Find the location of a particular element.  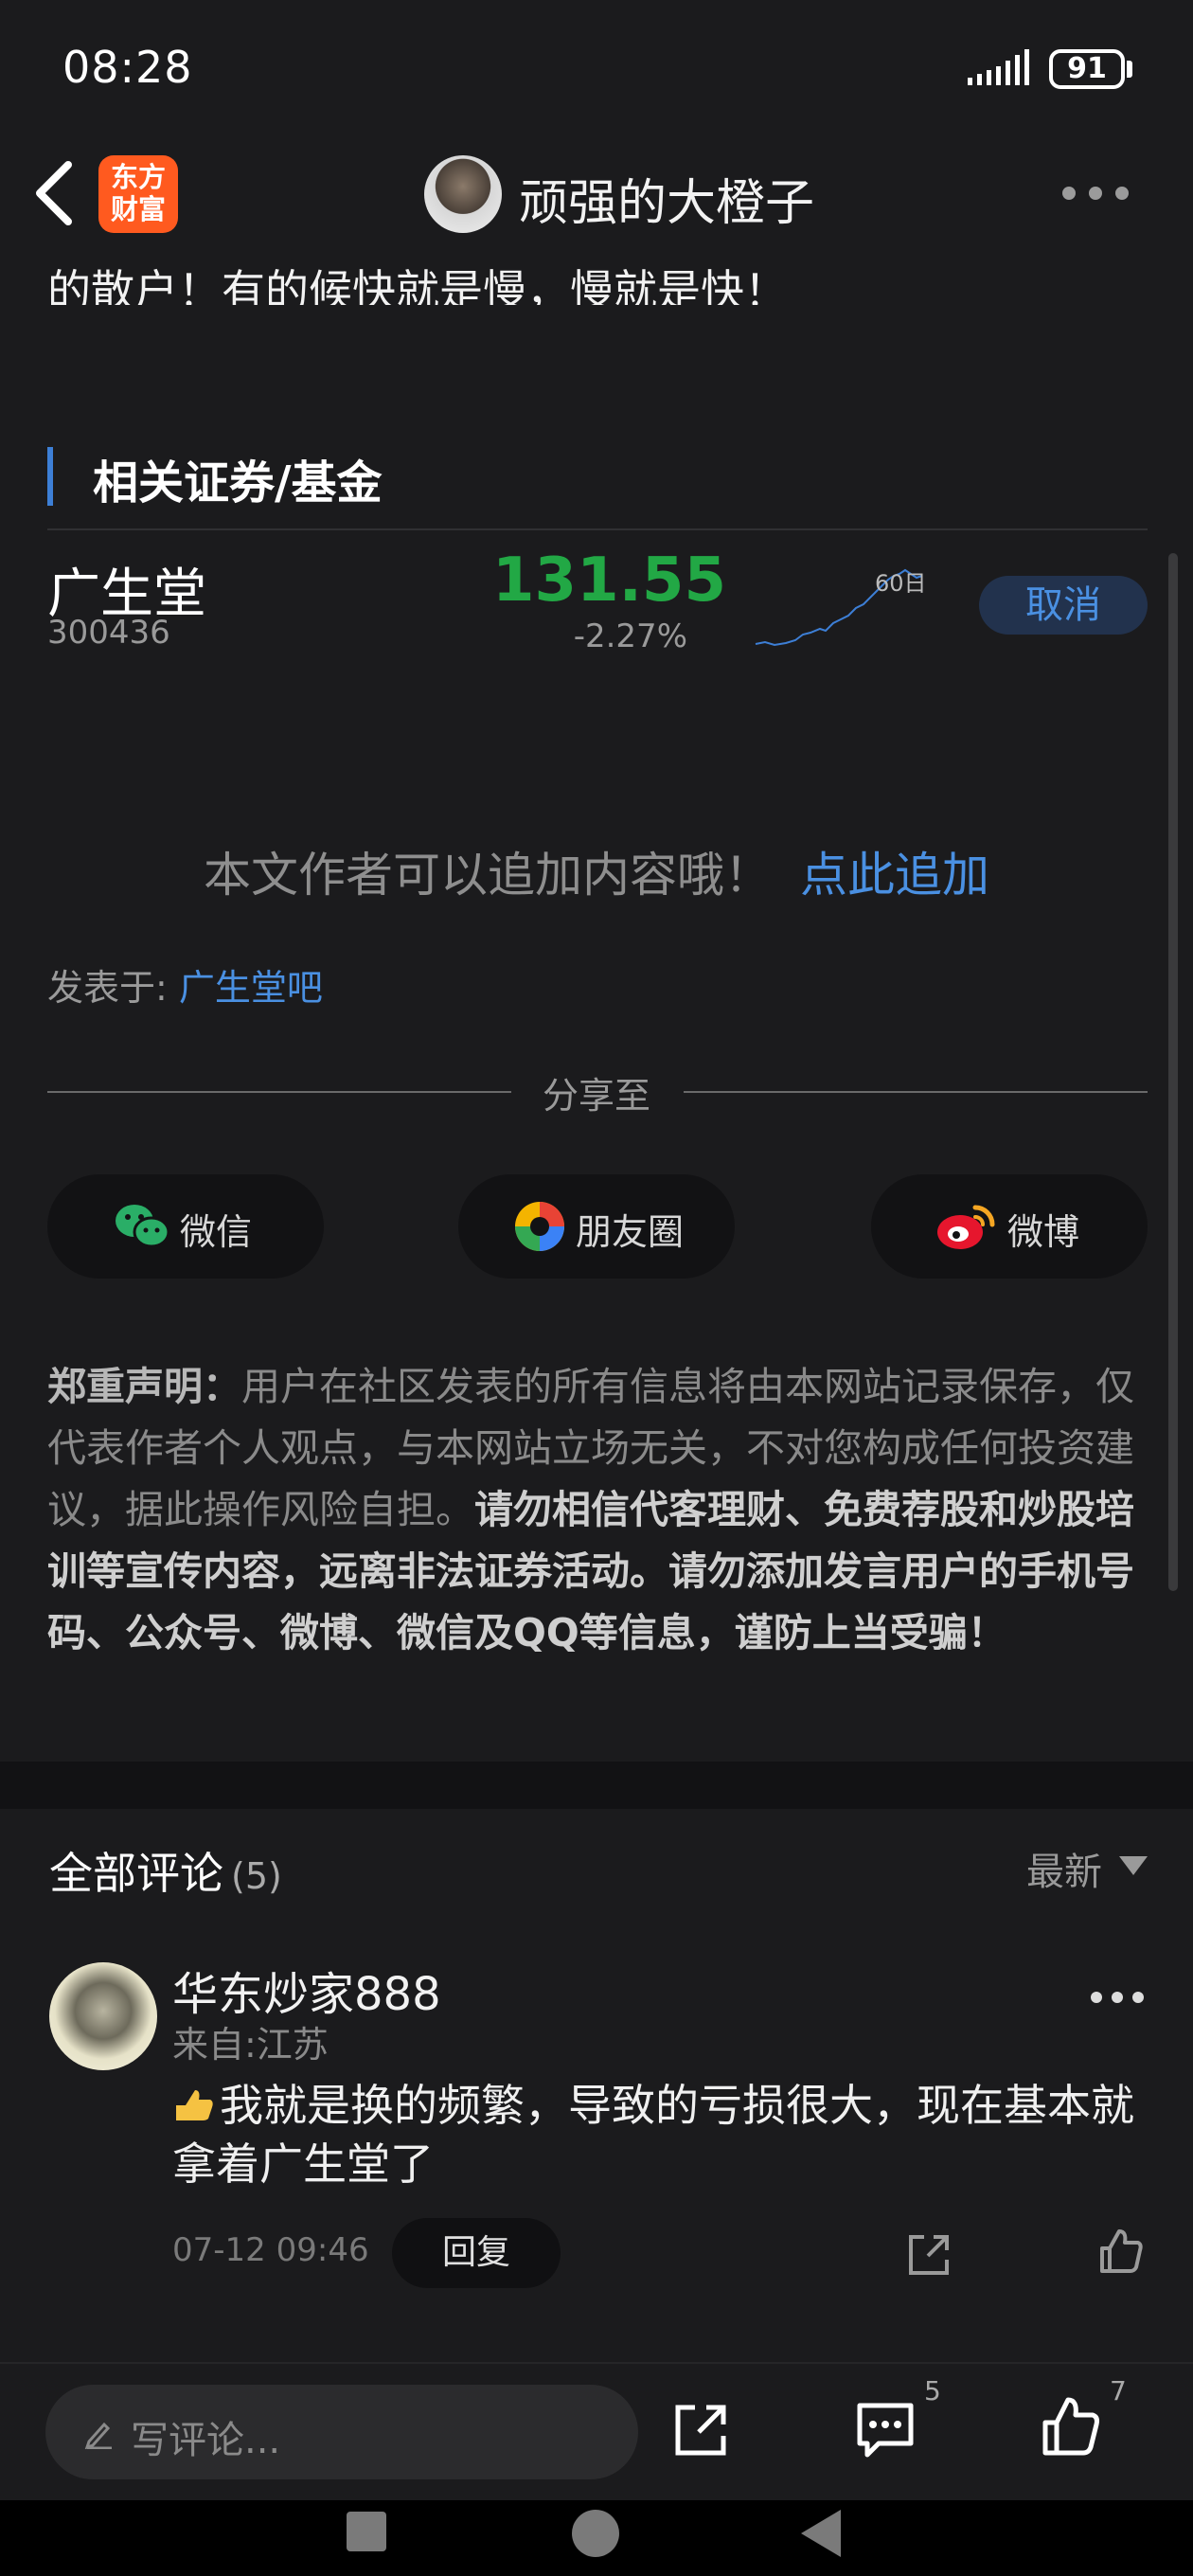

posted-in-label: 发表于: is located at coordinates (113, 988).